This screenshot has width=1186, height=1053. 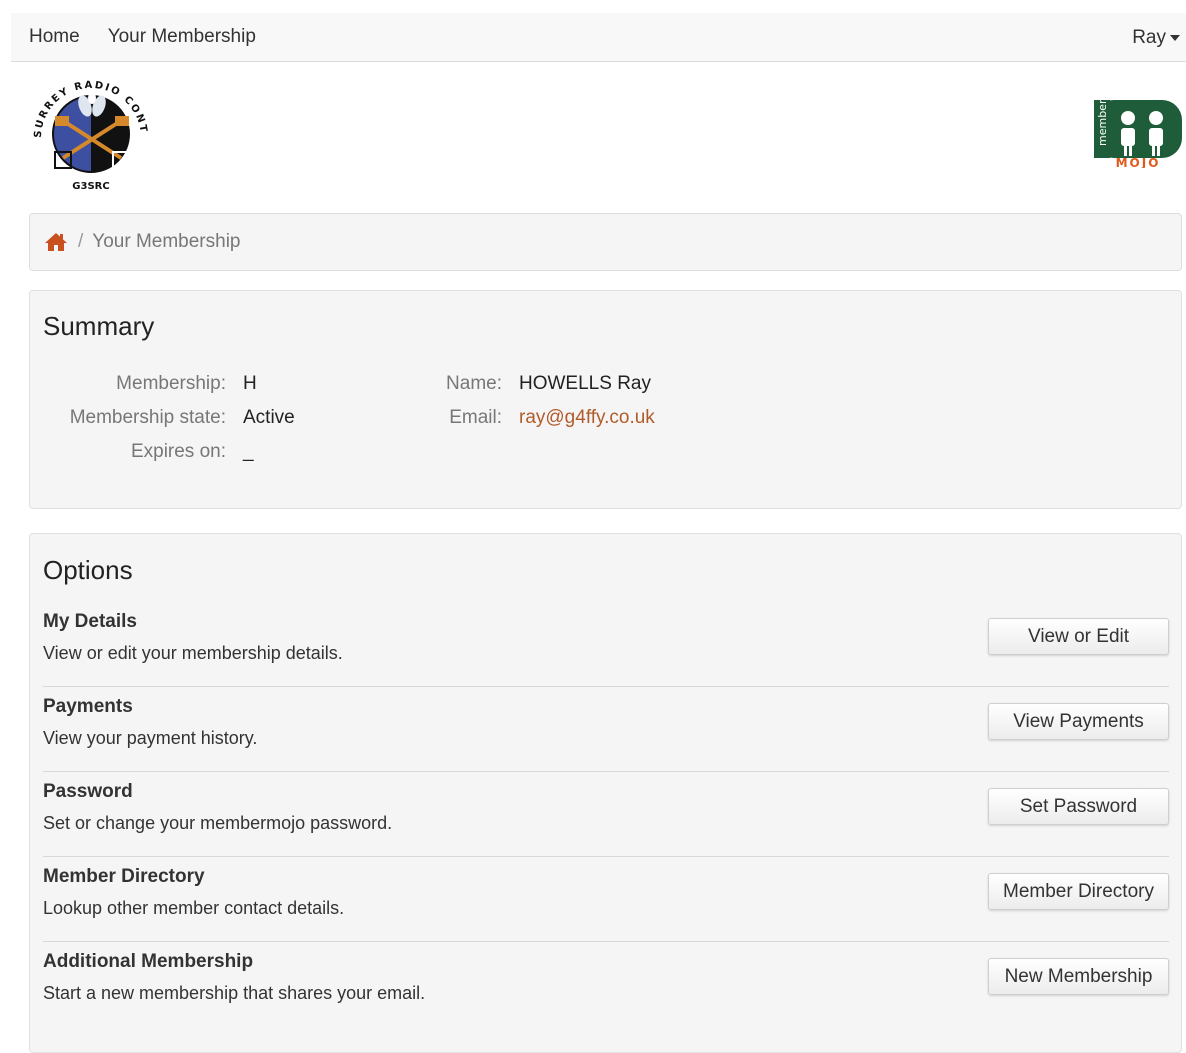 What do you see at coordinates (248, 451) in the screenshot?
I see `expires-on-value: _` at bounding box center [248, 451].